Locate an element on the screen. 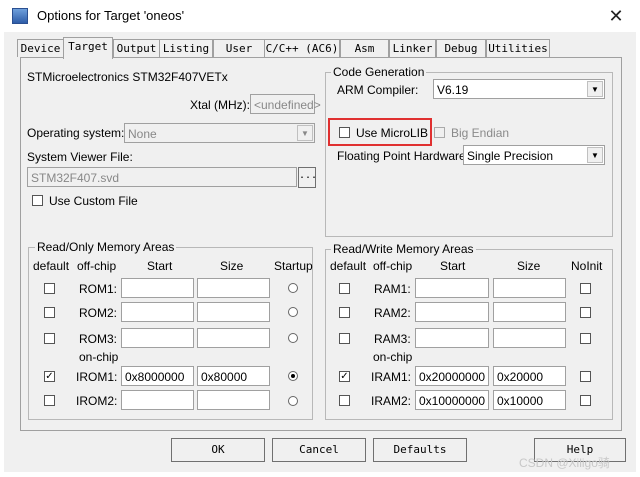  iram1-default-checkbox: ✓ is located at coordinates (344, 376).